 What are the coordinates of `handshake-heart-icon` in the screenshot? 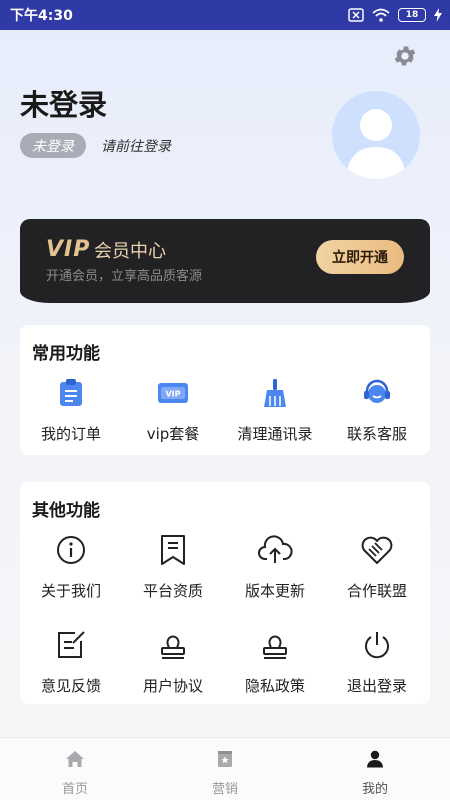 It's located at (377, 550).